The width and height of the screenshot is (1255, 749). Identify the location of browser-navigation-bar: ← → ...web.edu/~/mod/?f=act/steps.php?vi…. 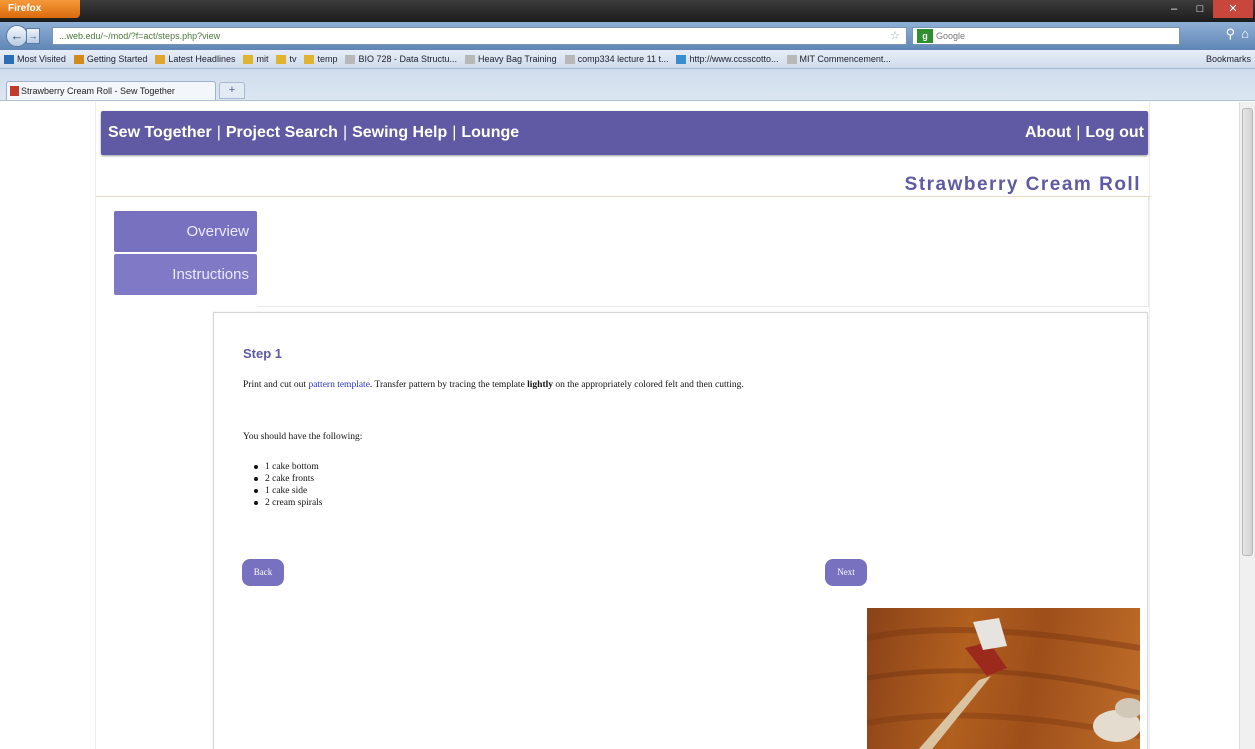
(627, 36).